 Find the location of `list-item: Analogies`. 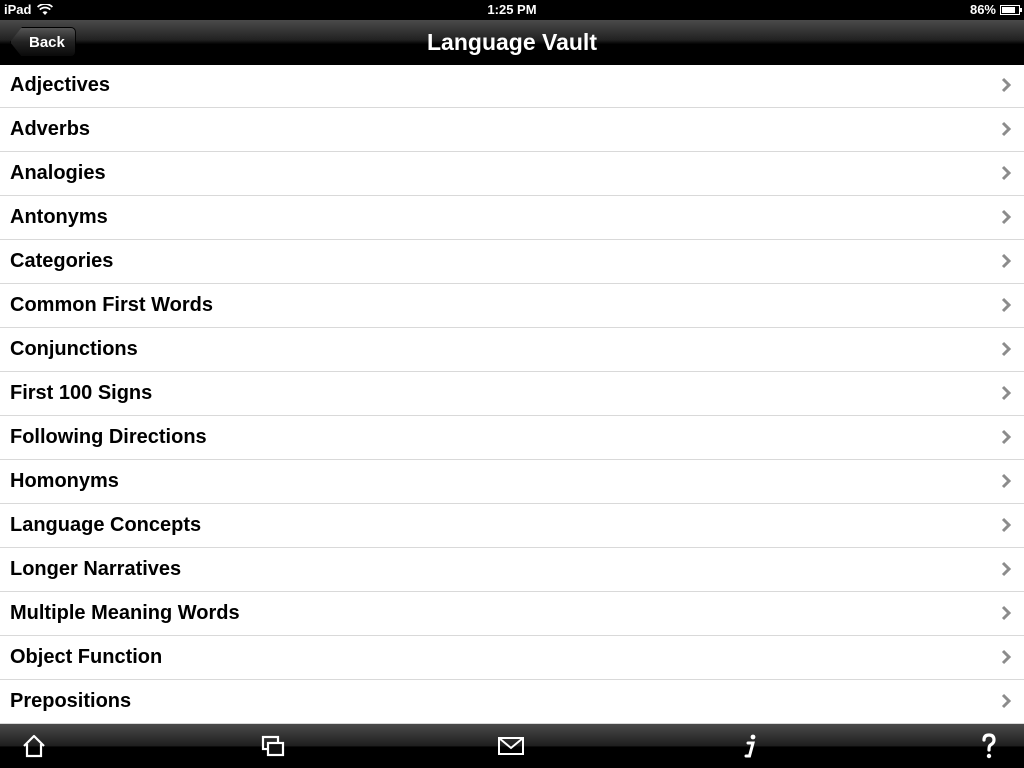

list-item: Analogies is located at coordinates (512, 174).